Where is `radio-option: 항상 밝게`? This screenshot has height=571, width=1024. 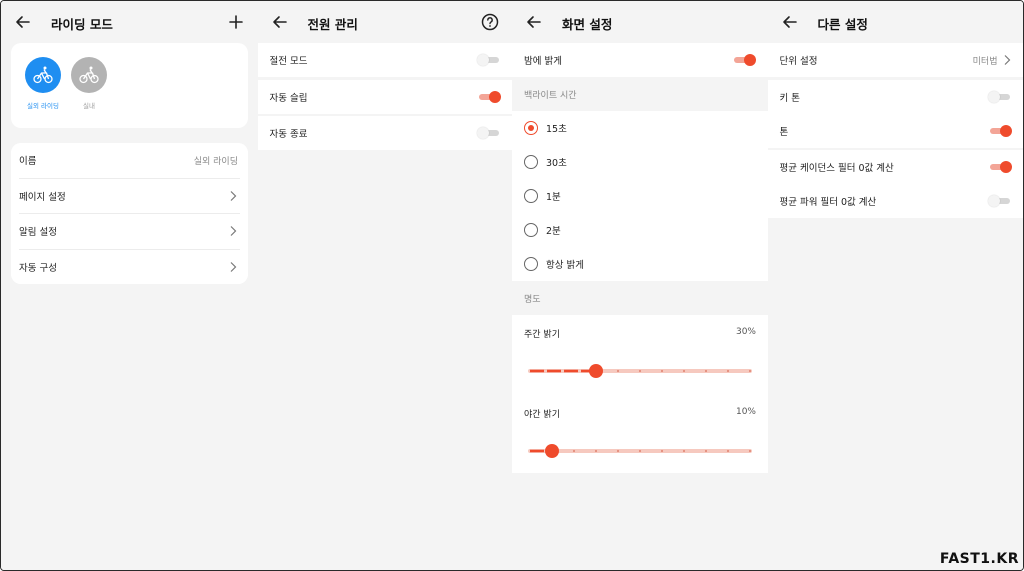
radio-option: 항상 밝게 is located at coordinates (640, 264).